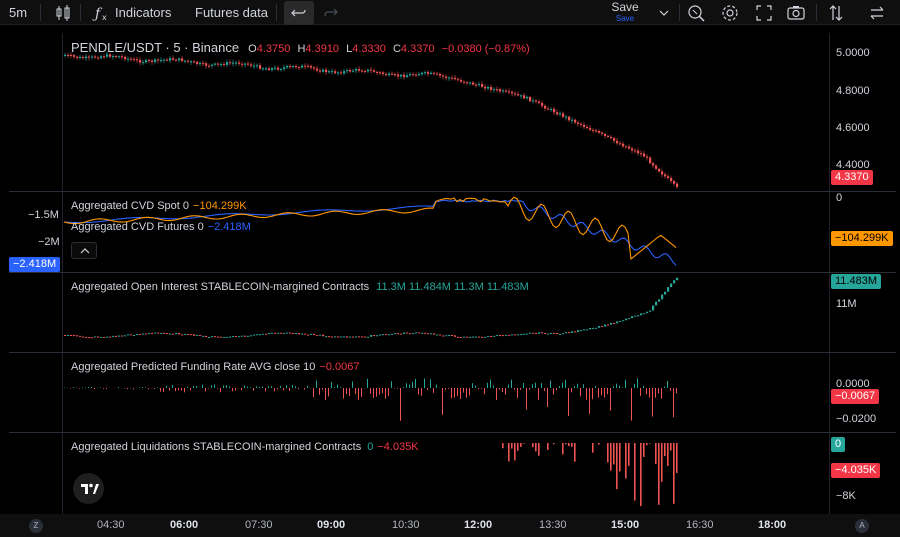 This screenshot has width=900, height=537. What do you see at coordinates (155, 47) in the screenshot?
I see `symbol-title: PENDLE/USDT · 5 · Binance` at bounding box center [155, 47].